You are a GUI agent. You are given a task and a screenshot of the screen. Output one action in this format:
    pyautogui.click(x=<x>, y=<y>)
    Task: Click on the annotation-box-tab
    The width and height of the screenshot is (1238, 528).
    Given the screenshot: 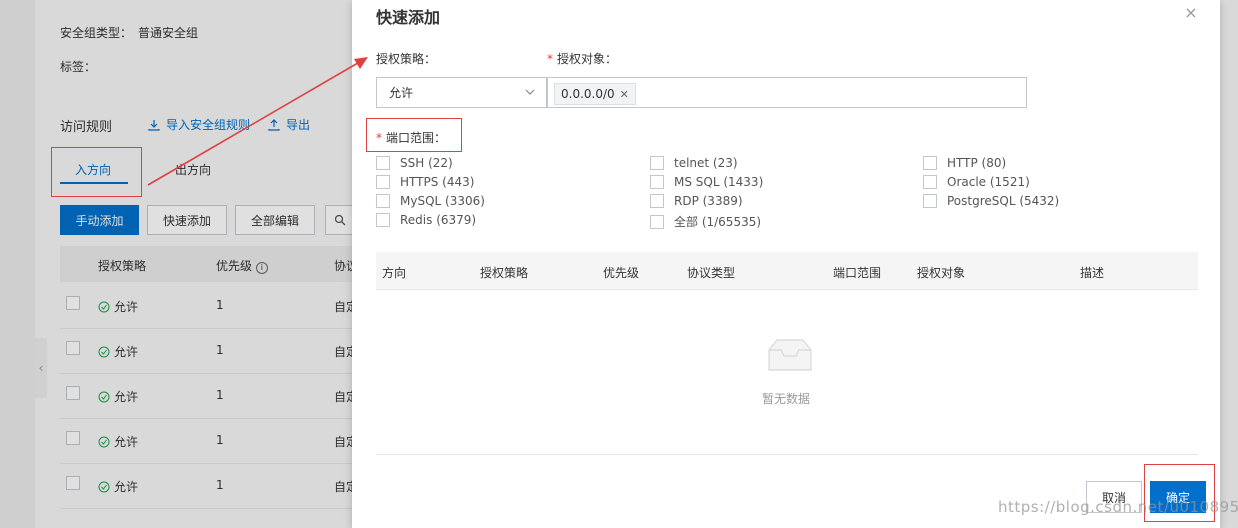 What is the action you would take?
    pyautogui.click(x=96, y=172)
    